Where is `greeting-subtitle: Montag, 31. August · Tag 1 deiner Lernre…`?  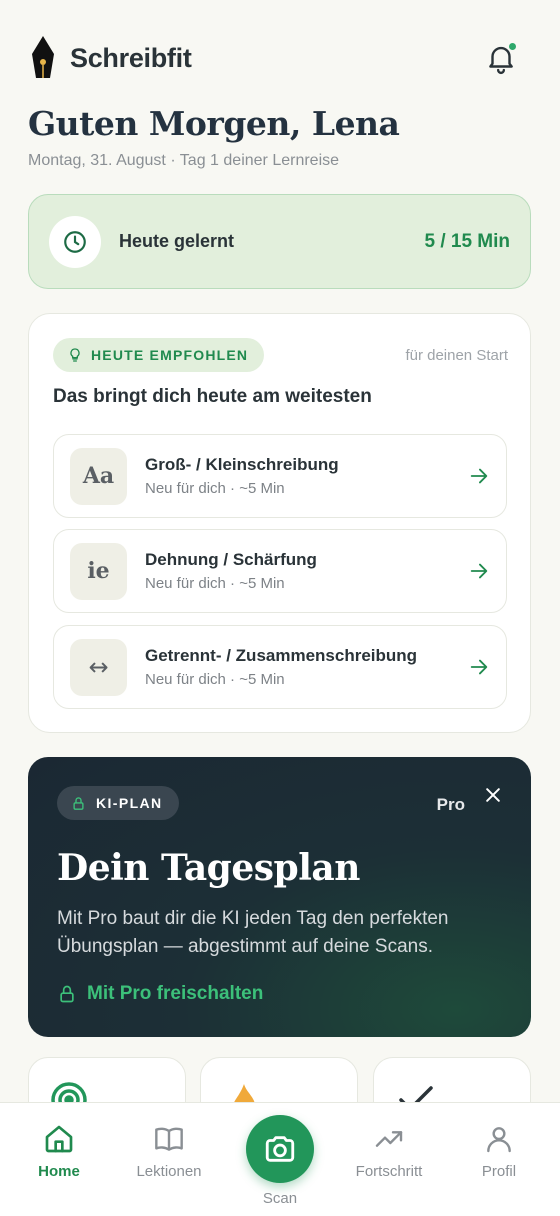
greeting-subtitle: Montag, 31. August · Tag 1 deiner Lernre… is located at coordinates (184, 160).